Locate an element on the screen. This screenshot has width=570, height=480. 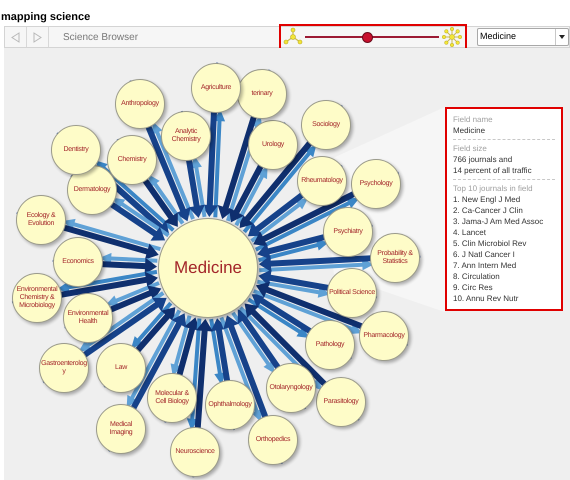
caret-icon is located at coordinates (562, 37).